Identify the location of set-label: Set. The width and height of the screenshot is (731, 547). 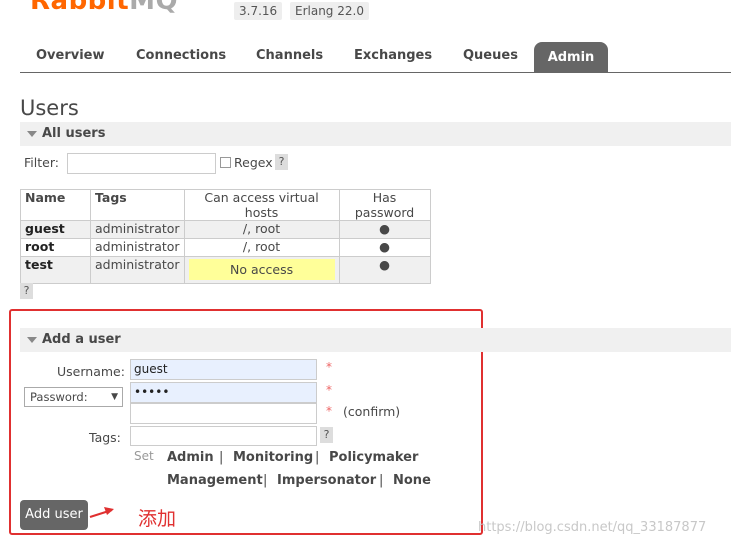
(144, 456).